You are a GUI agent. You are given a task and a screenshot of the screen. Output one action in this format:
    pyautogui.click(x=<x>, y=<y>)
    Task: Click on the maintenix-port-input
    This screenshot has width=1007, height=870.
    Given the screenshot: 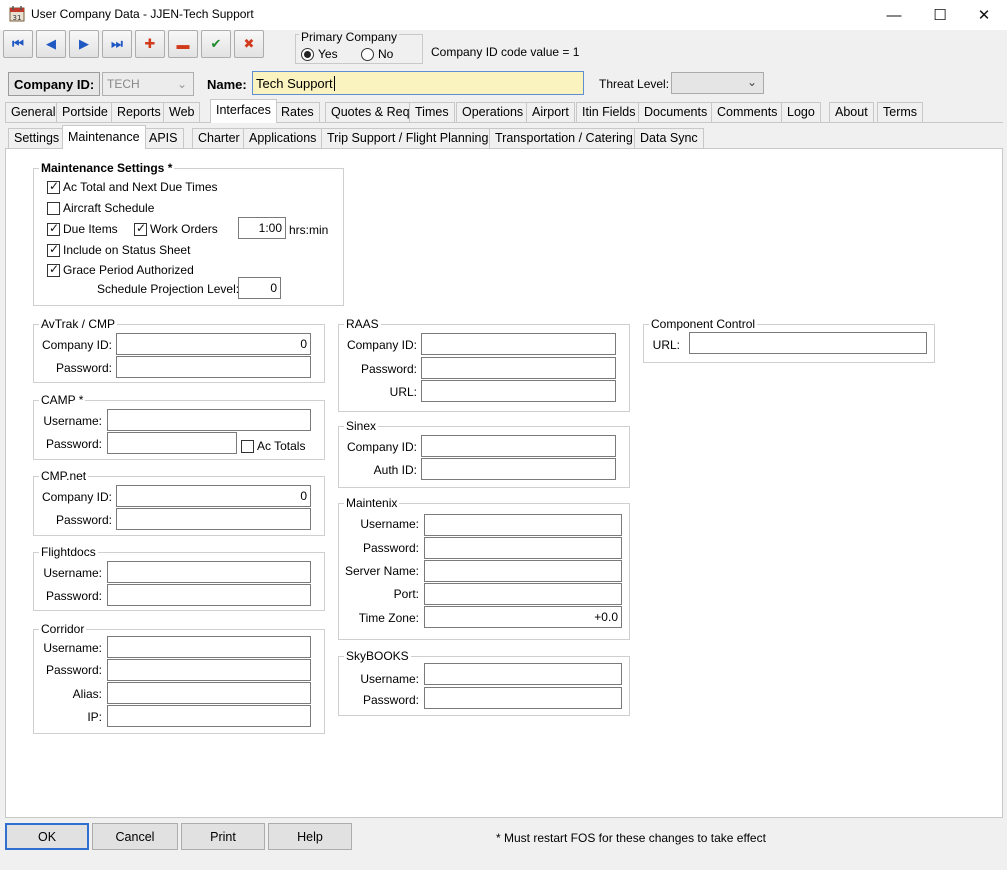 What is the action you would take?
    pyautogui.click(x=523, y=594)
    